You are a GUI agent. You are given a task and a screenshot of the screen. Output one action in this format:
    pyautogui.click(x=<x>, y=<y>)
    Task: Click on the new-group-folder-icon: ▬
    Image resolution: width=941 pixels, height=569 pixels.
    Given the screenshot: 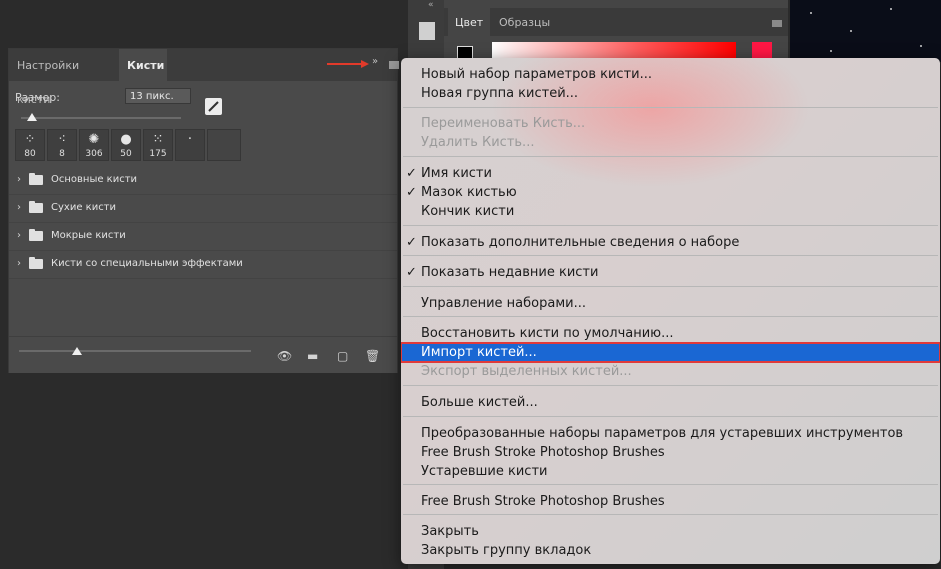 What is the action you would take?
    pyautogui.click(x=312, y=356)
    